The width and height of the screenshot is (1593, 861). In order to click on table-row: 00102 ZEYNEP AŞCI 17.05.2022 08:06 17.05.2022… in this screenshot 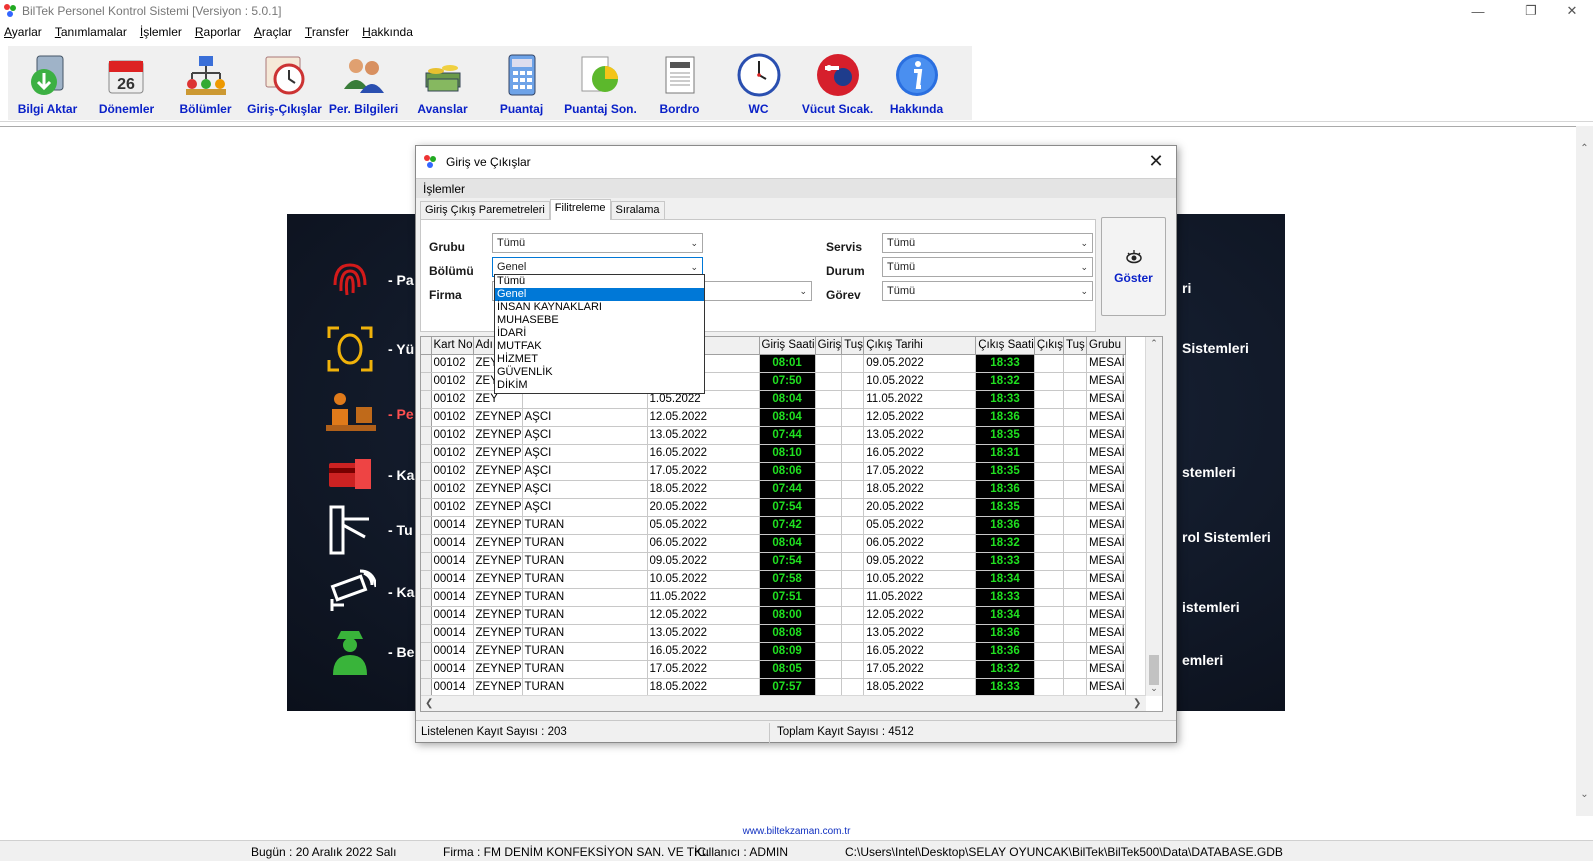, I will do `click(773, 471)`.